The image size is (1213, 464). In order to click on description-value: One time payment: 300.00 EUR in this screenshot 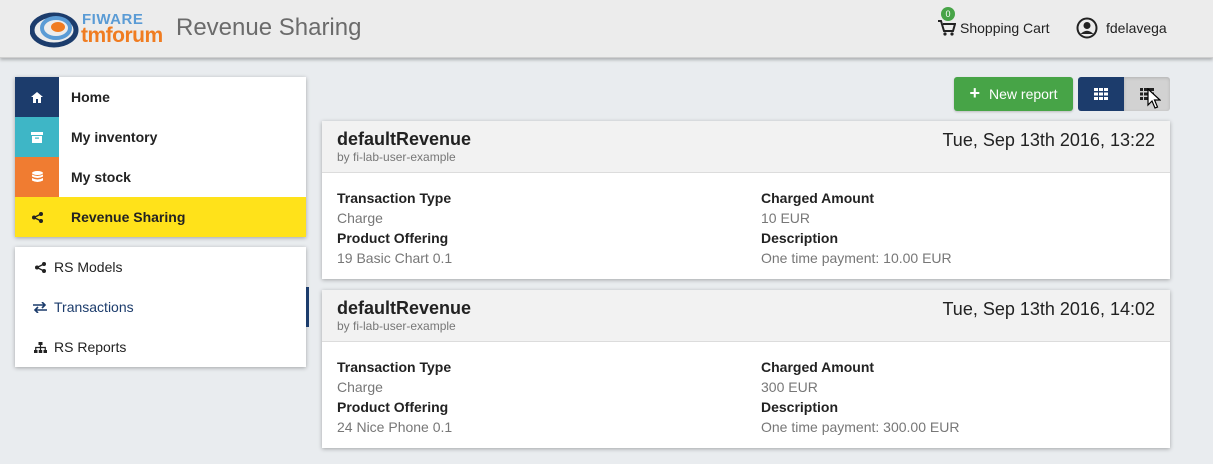, I will do `click(860, 427)`.